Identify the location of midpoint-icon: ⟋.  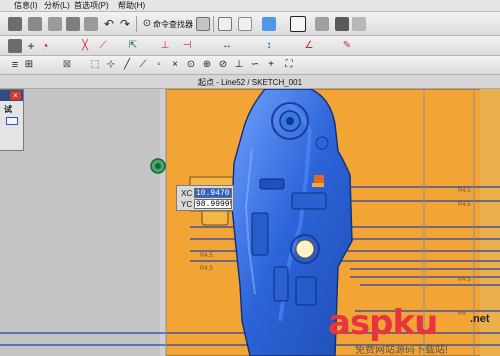
(143, 65).